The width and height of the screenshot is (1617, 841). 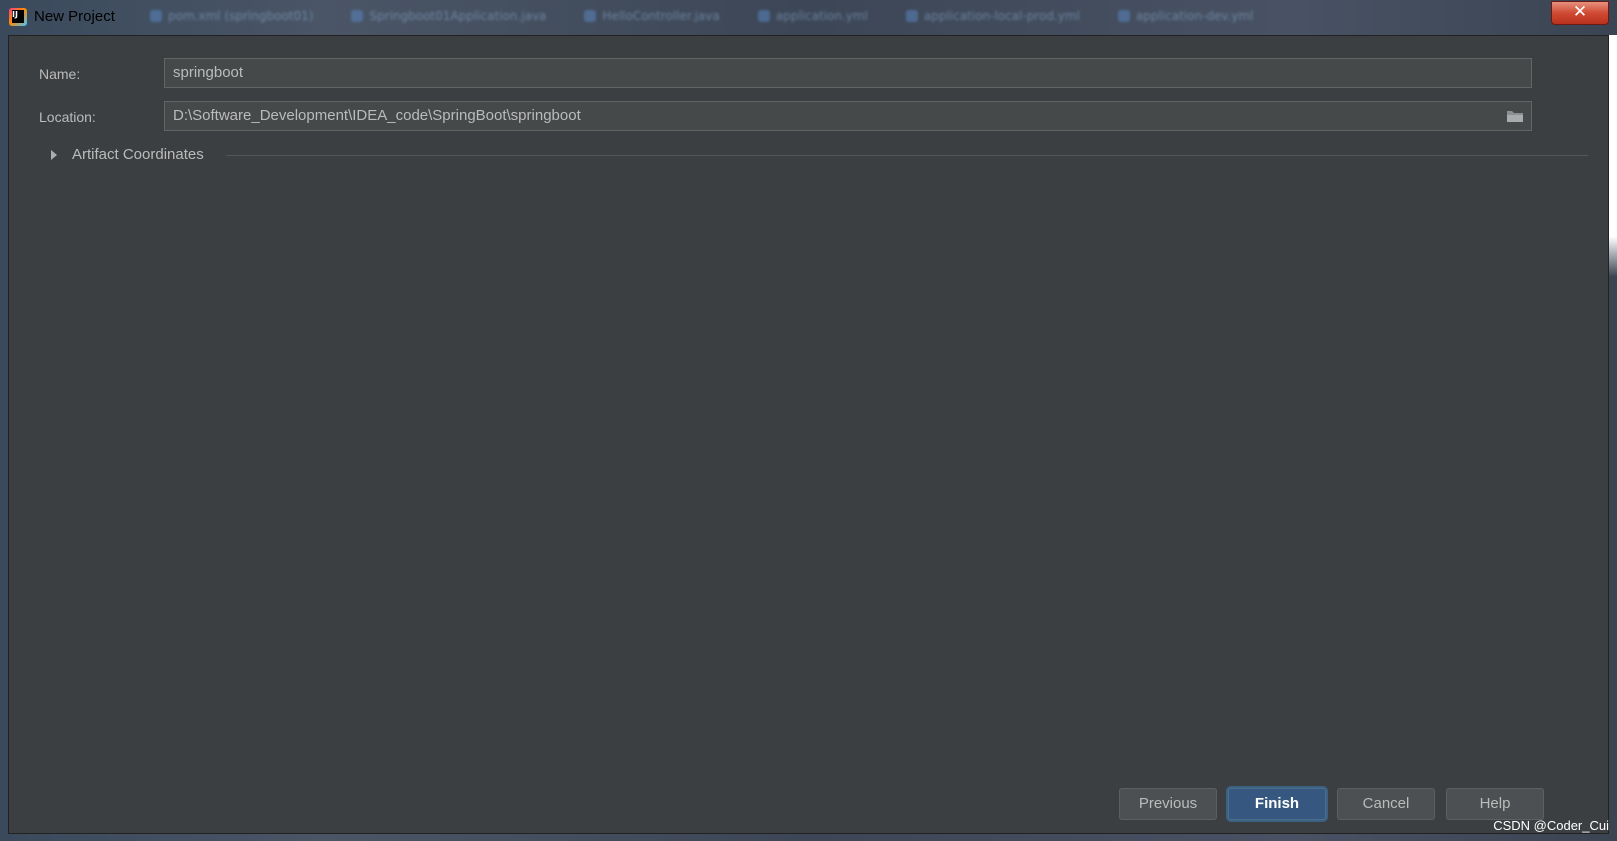 I want to click on cancel-button: Cancel, so click(x=1386, y=804).